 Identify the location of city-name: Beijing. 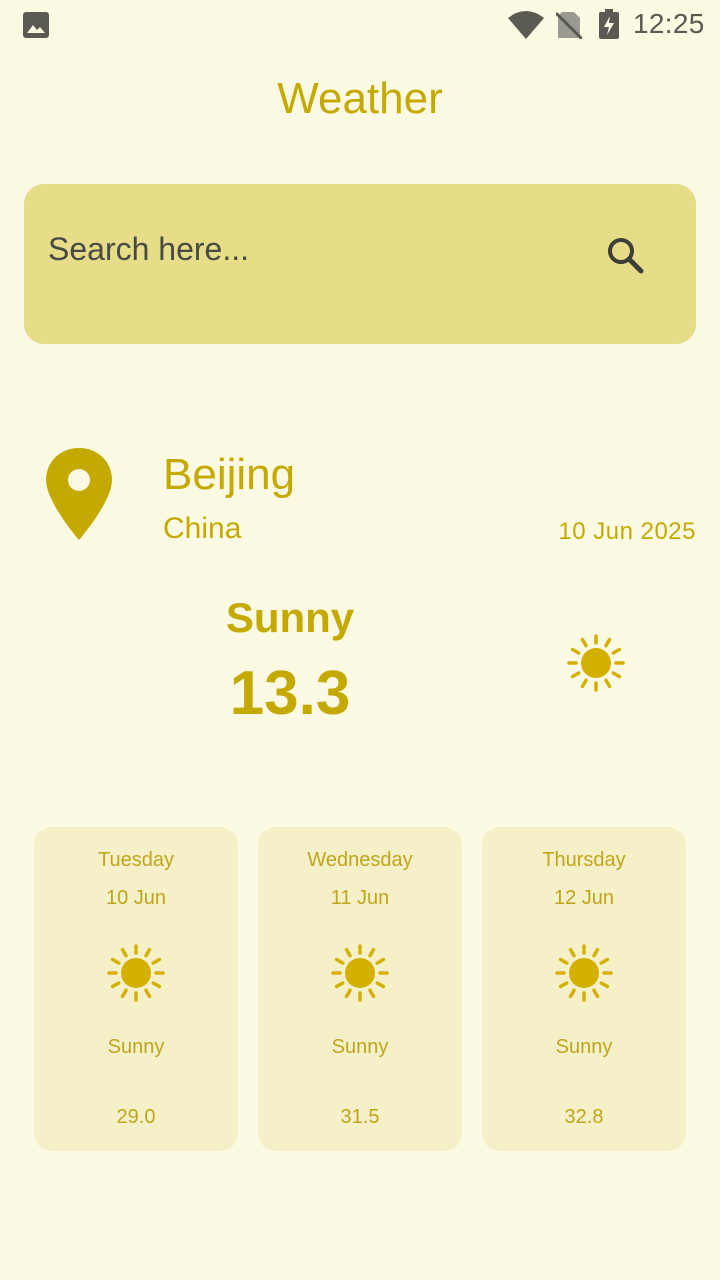
(229, 474).